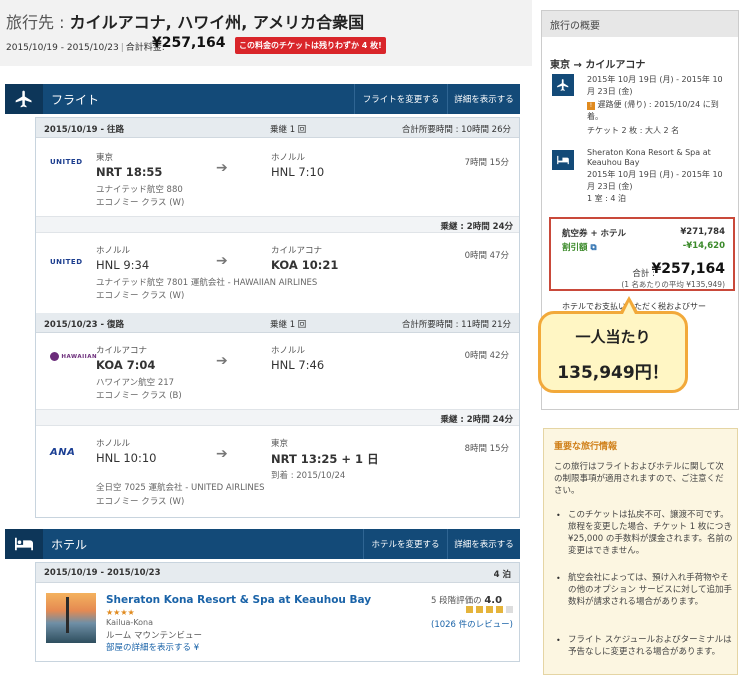  Describe the element at coordinates (640, 24) in the screenshot. I see `summary-title: 旅行の概要` at that location.